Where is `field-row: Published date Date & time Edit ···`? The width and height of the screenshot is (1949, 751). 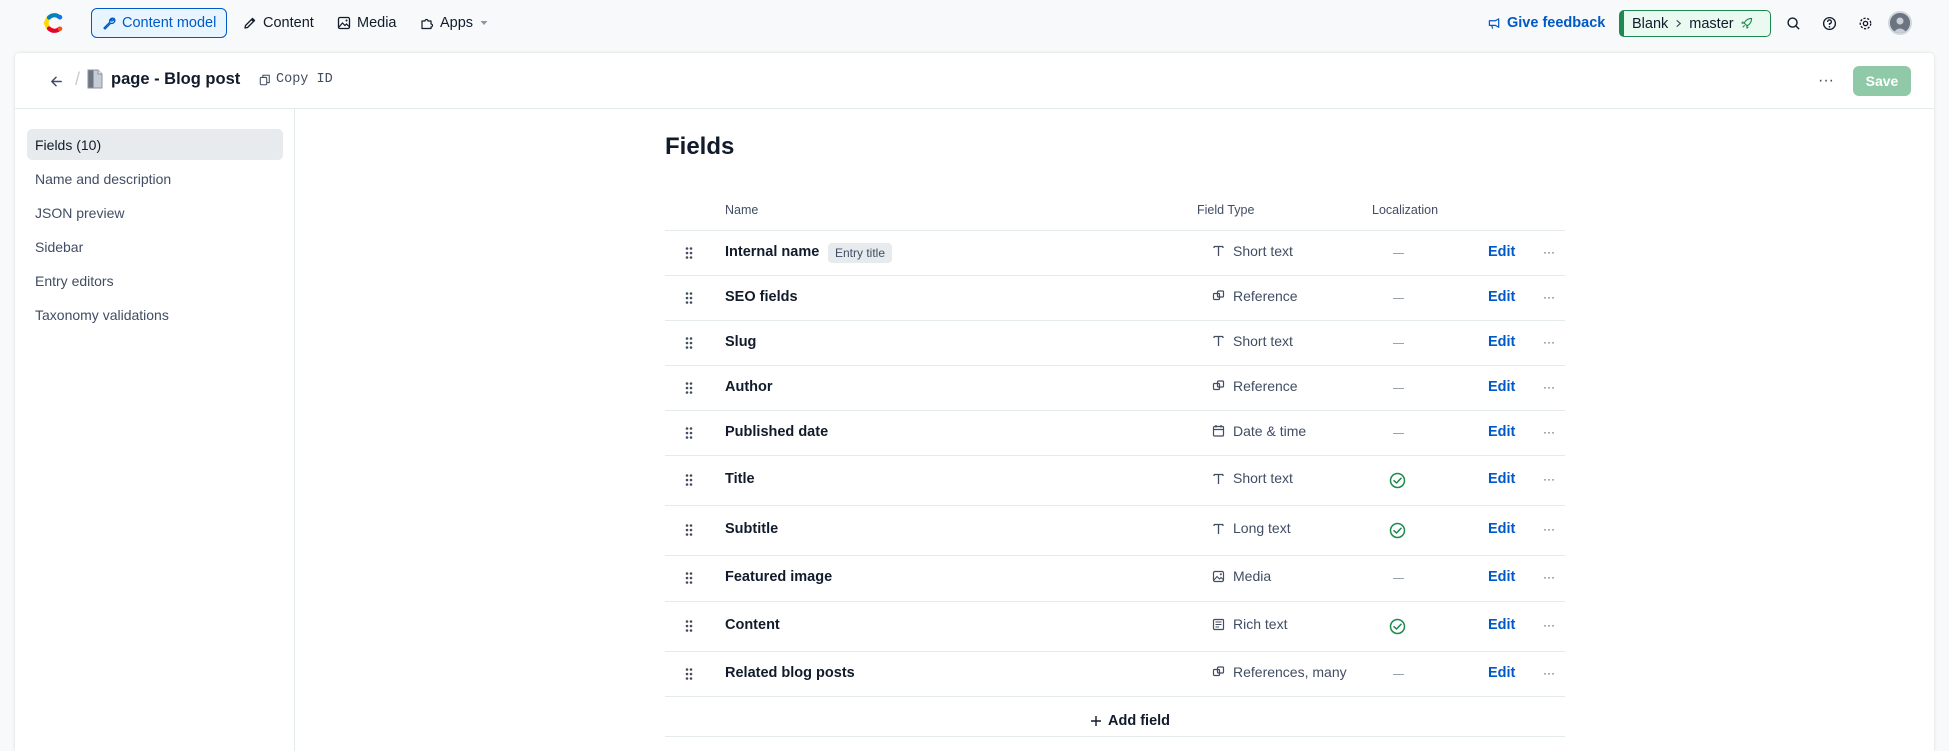
field-row: Published date Date & time Edit ··· is located at coordinates (1115, 432).